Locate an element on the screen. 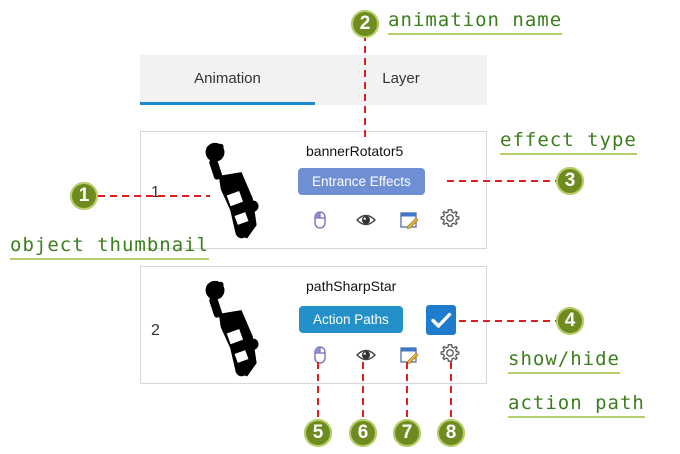 This screenshot has height=454, width=680. callout-effect-type: effect type is located at coordinates (568, 142).